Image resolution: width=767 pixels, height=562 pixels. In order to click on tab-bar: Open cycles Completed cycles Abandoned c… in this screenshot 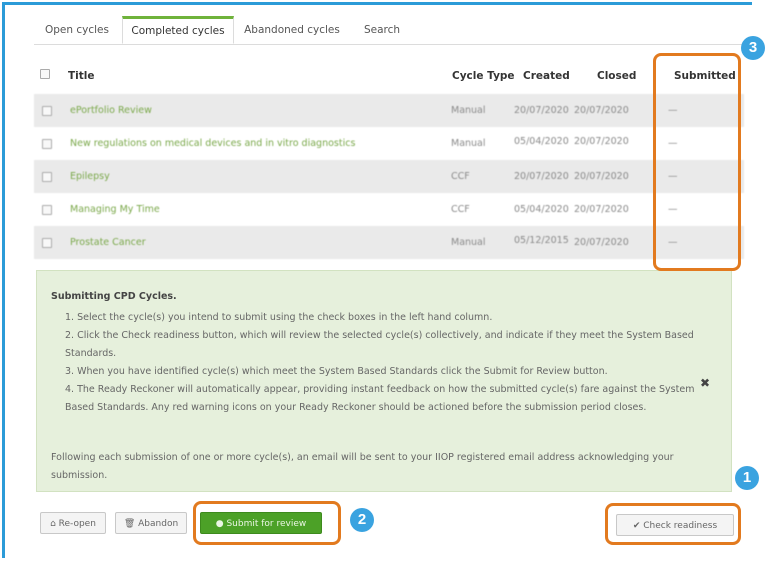, I will do `click(389, 30)`.